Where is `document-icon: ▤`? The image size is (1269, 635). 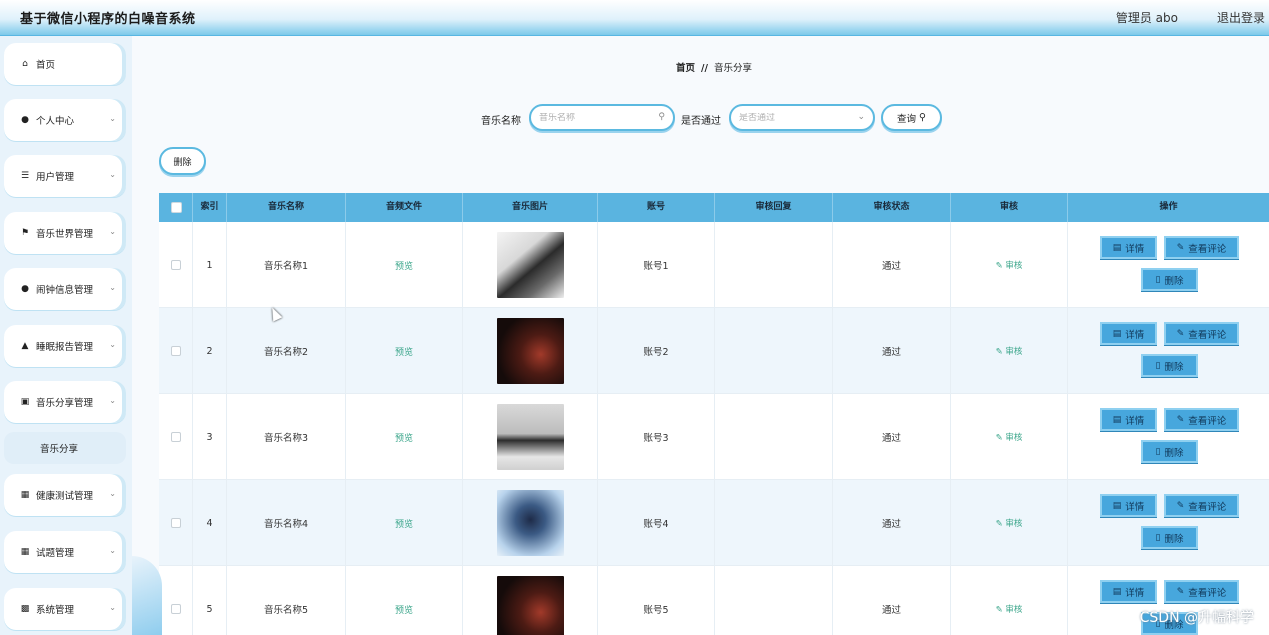
document-icon: ▤ is located at coordinates (1117, 505).